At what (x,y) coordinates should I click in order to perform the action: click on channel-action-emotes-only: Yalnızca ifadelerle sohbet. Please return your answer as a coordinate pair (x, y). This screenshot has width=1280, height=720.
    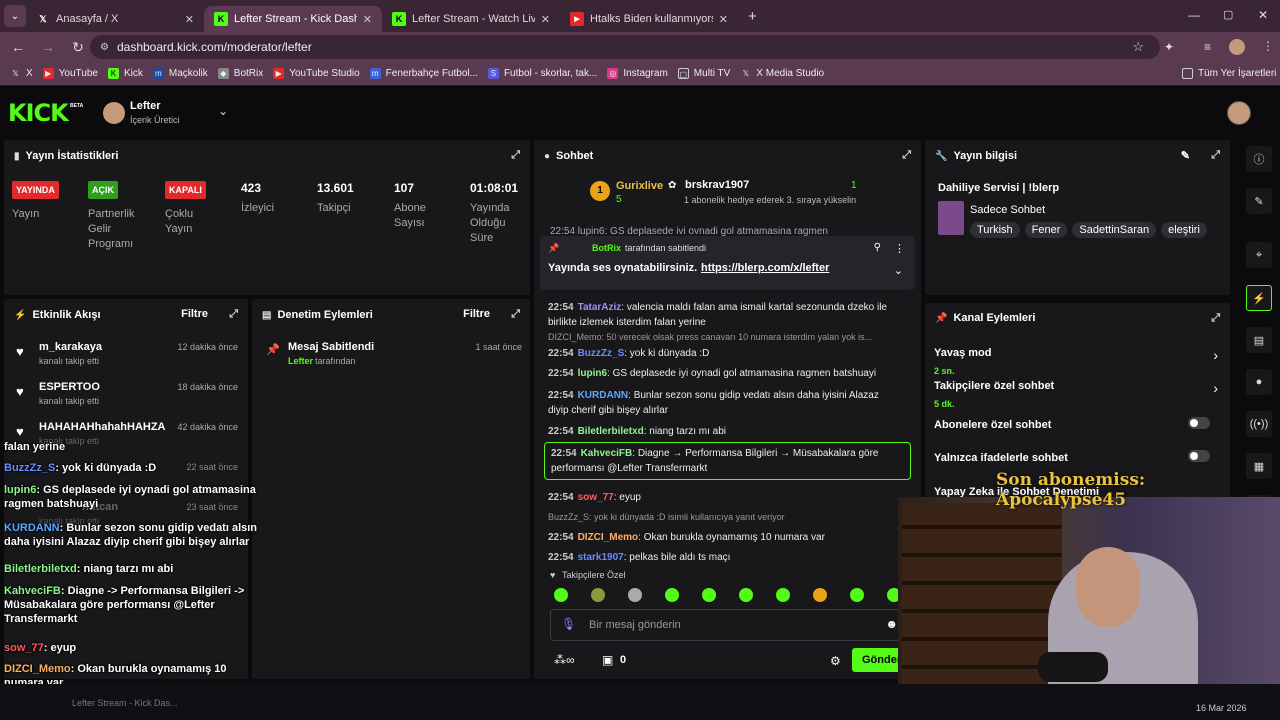
    Looking at the image, I should click on (1079, 457).